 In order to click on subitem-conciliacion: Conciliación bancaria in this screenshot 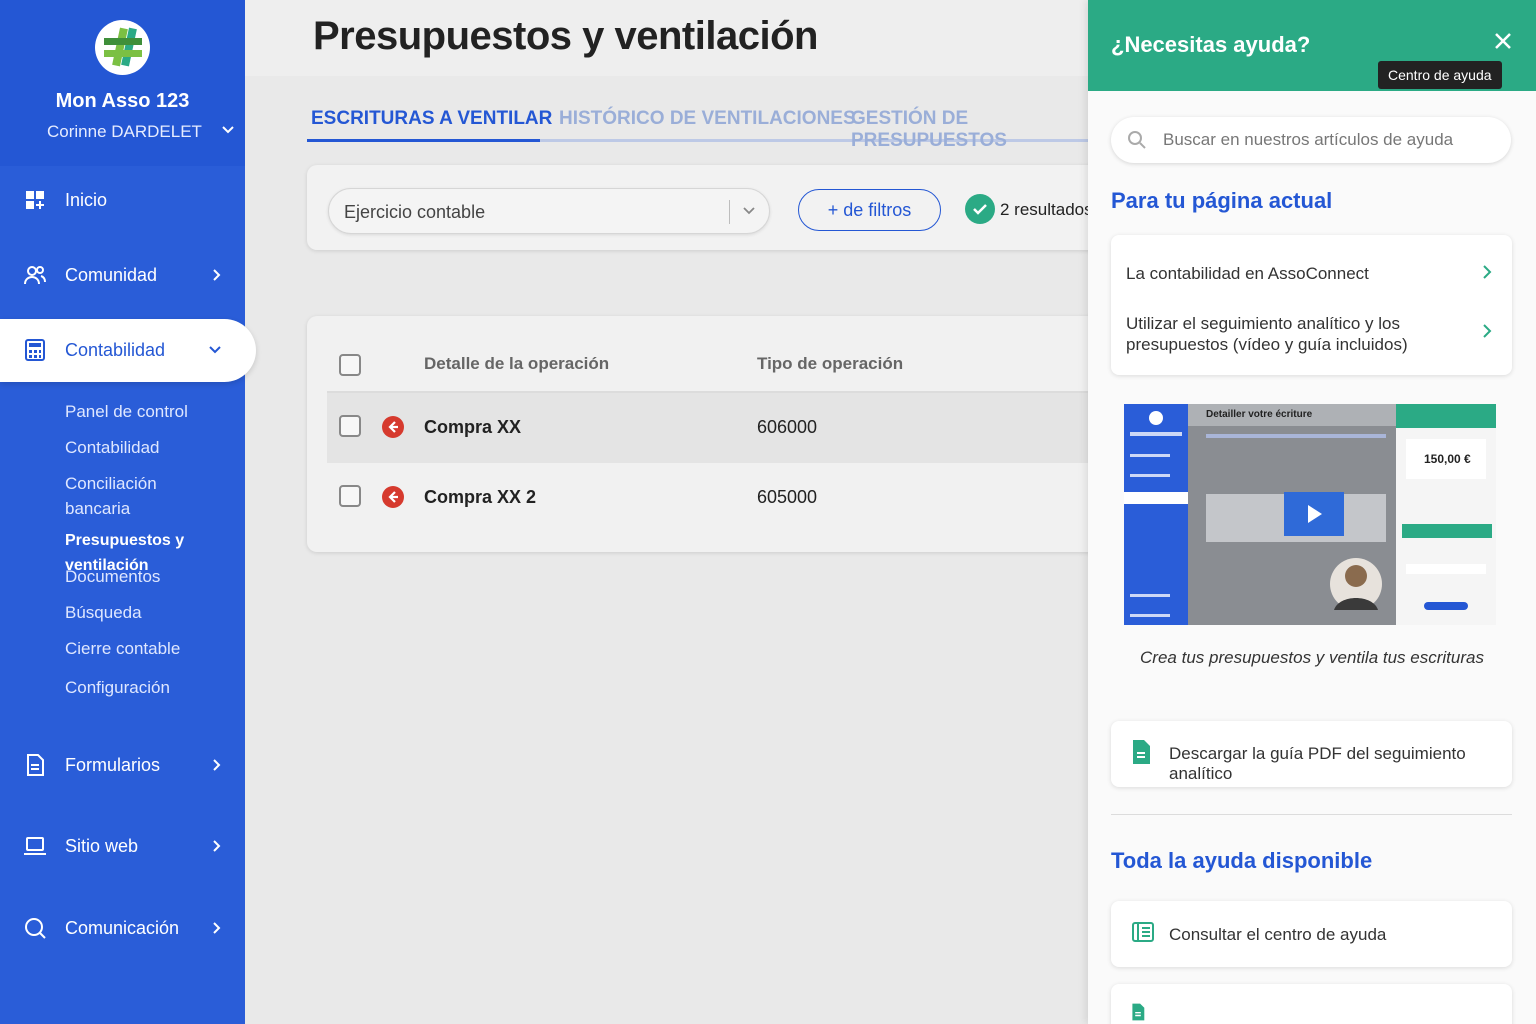, I will do `click(125, 496)`.